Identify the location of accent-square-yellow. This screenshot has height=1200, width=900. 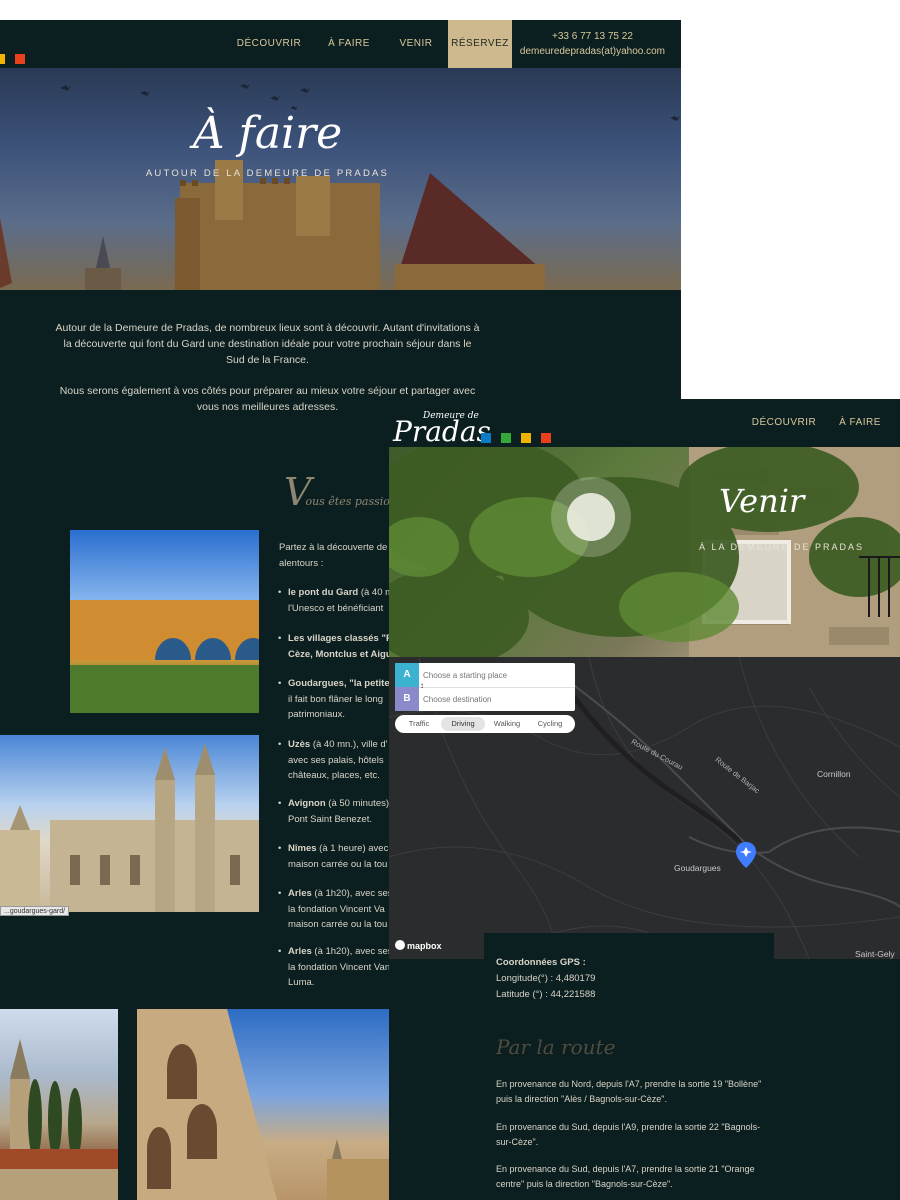
(2, 59).